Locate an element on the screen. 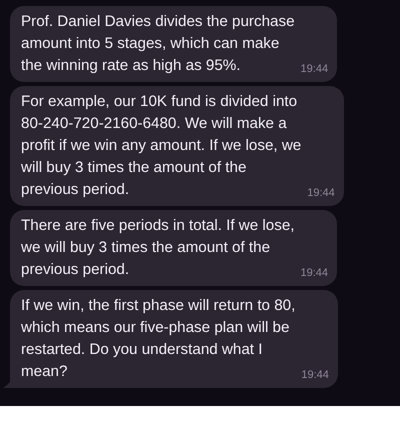 This screenshot has width=400, height=427. message-text: Prof. Daniel Davies divides the purchase amount into 5 stages, which can make the winning rate as high as 95%. is located at coordinates (158, 44).